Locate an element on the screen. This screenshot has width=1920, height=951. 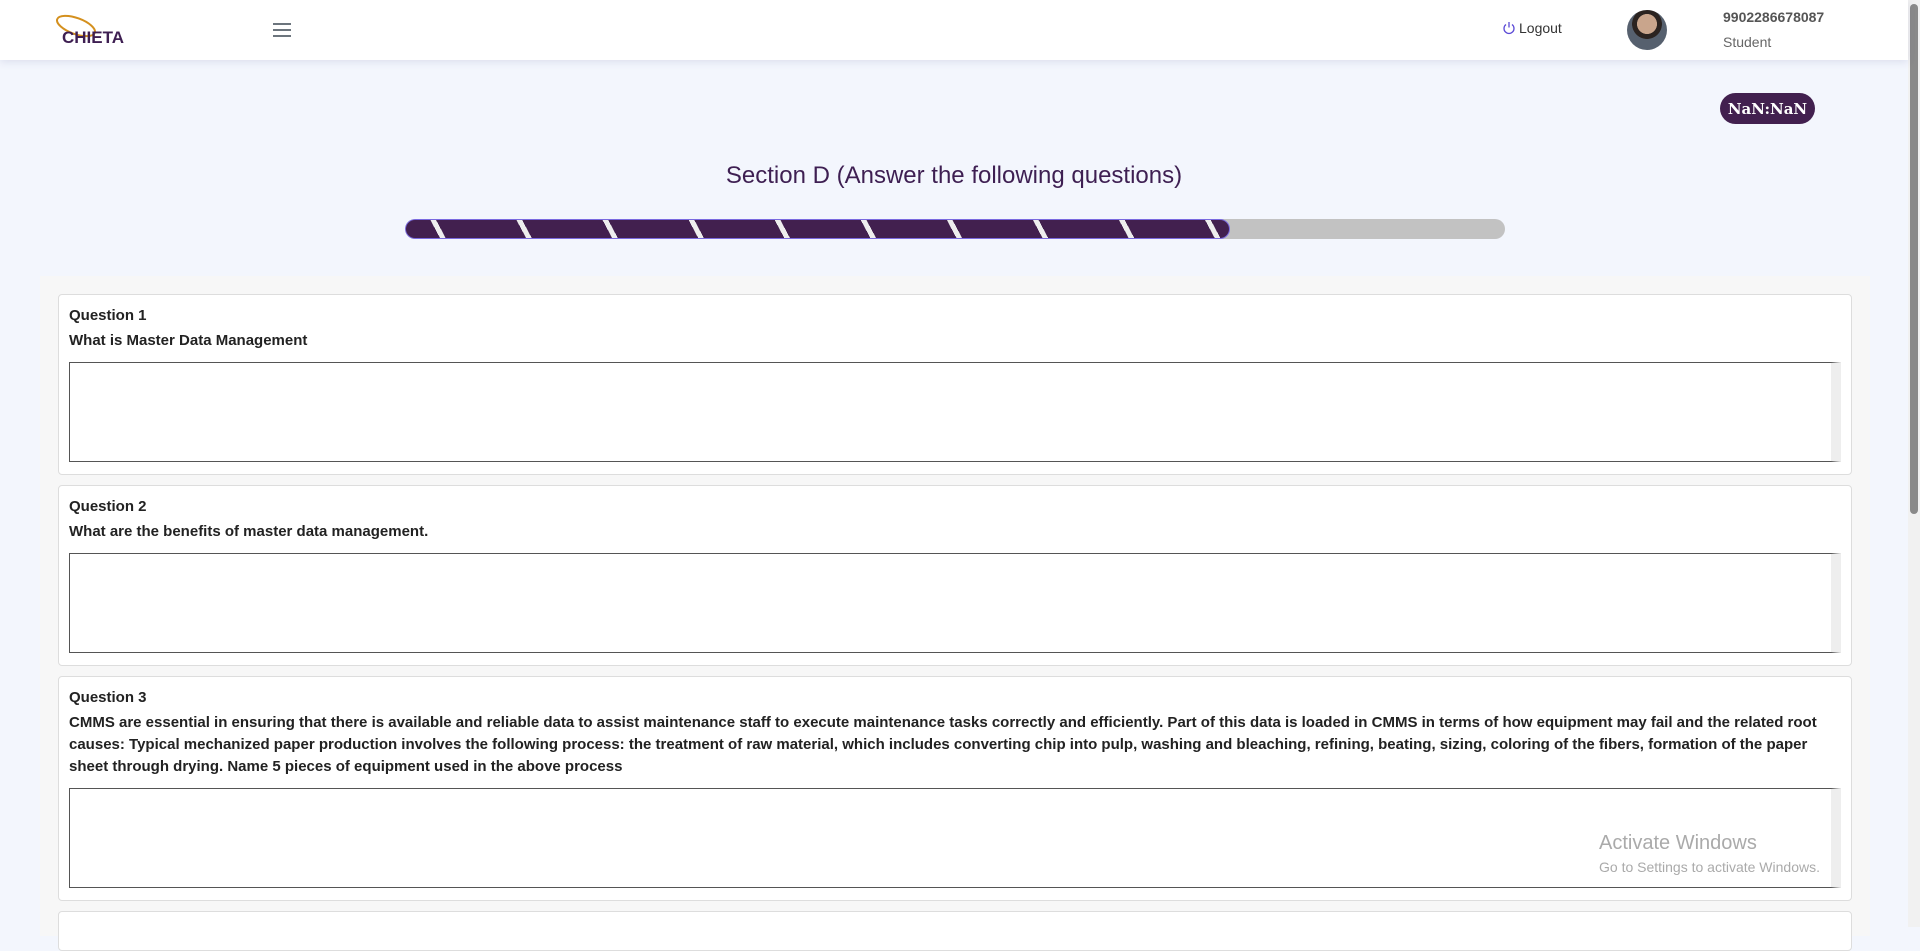
progress-bar is located at coordinates (955, 229).